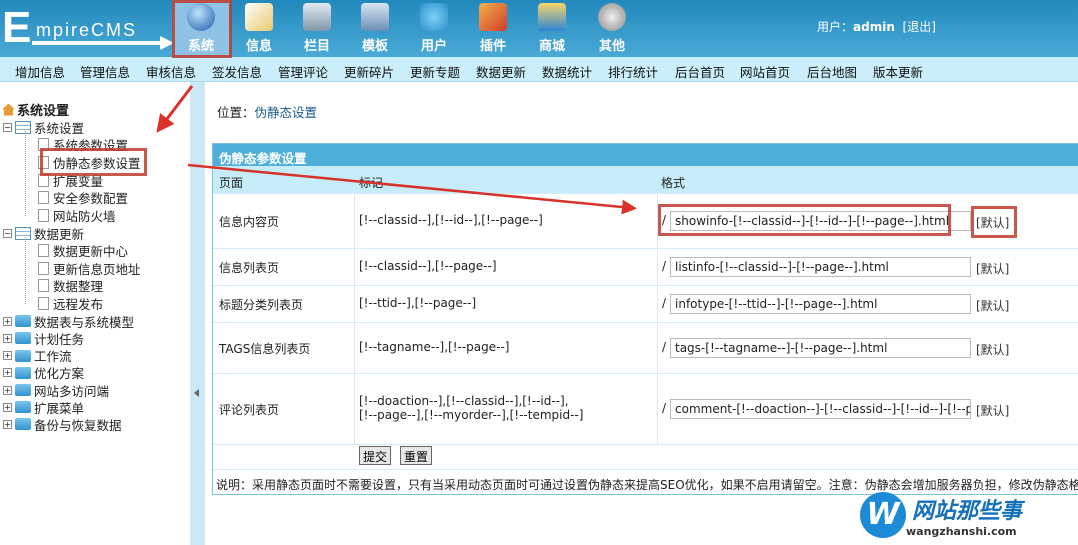 The height and width of the screenshot is (545, 1078). What do you see at coordinates (59, 338) in the screenshot?
I see `sidebar-group-label: 计划任务` at bounding box center [59, 338].